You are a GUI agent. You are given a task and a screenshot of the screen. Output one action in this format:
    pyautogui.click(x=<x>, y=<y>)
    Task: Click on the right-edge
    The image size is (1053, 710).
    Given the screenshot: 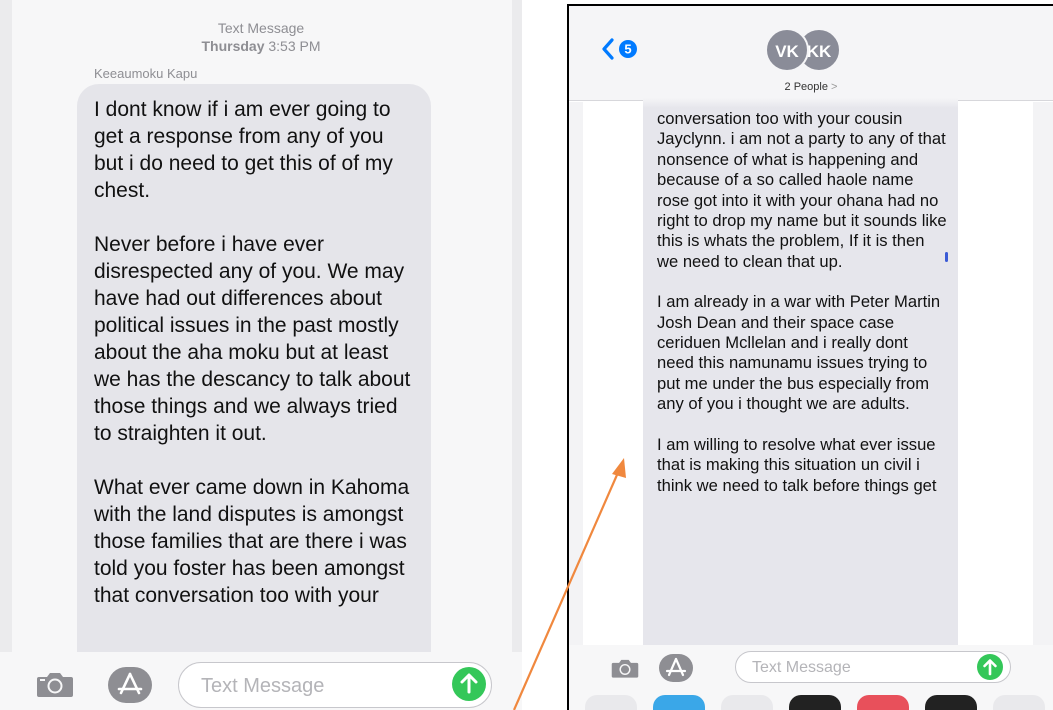 What is the action you would take?
    pyautogui.click(x=517, y=355)
    